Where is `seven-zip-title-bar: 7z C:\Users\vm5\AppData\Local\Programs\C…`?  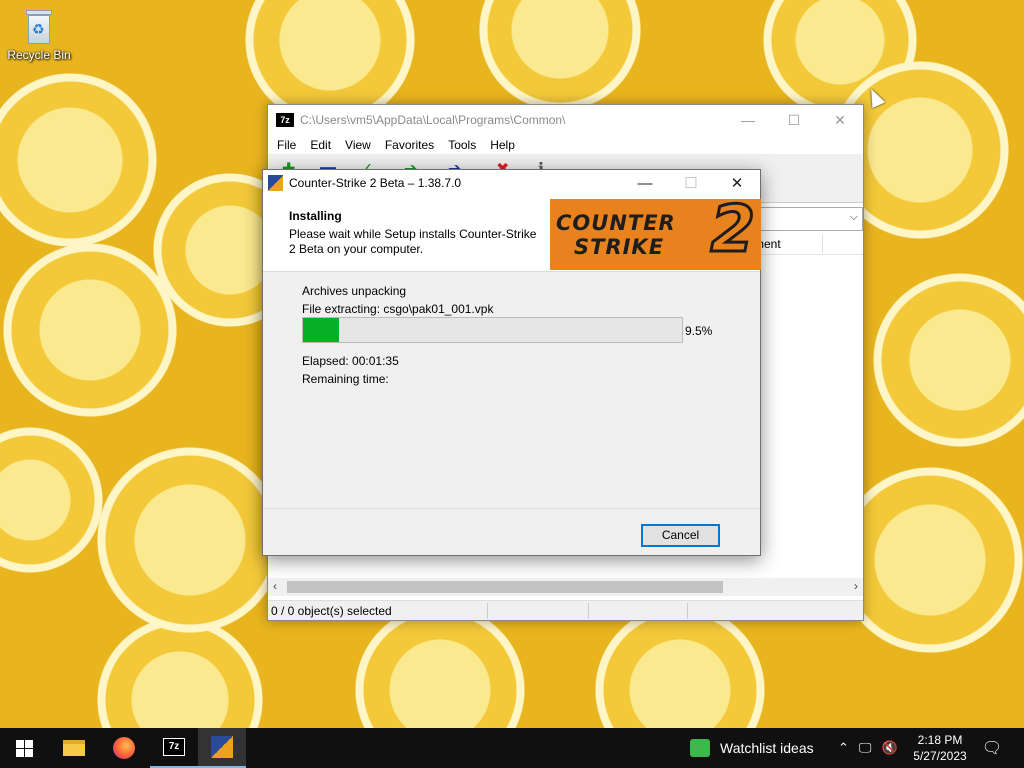
seven-zip-title-bar: 7z C:\Users\vm5\AppData\Local\Programs\C… is located at coordinates (565, 120).